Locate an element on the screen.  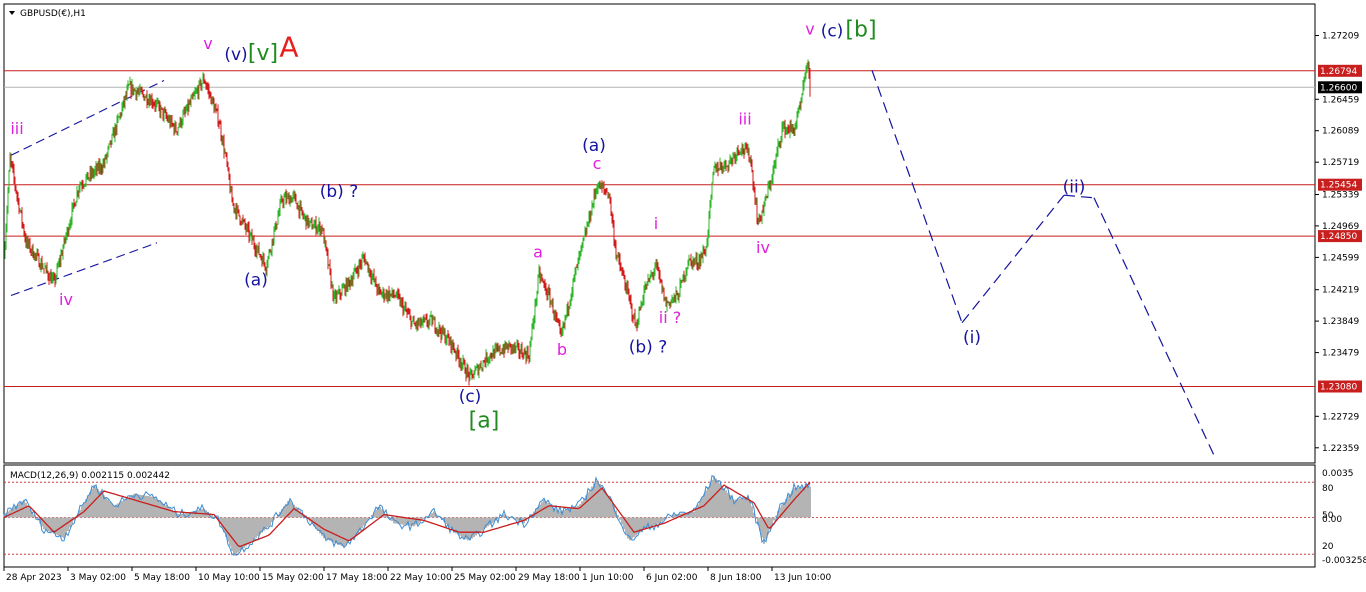
price-level-label: 1.26600 is located at coordinates (1338, 88).